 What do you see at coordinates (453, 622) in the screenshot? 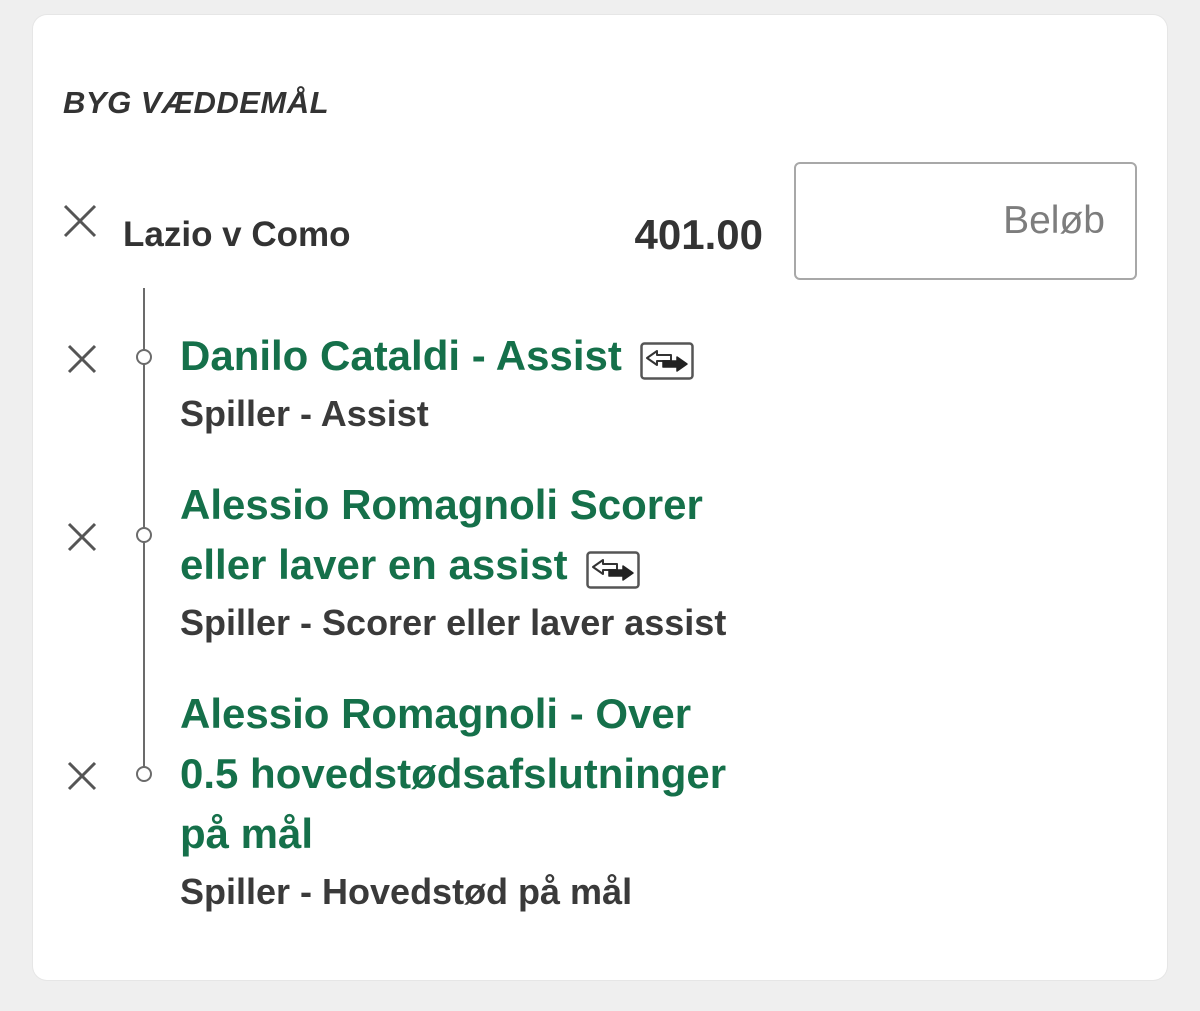
I see `selection-market: Spiller - Scorer eller laver assist` at bounding box center [453, 622].